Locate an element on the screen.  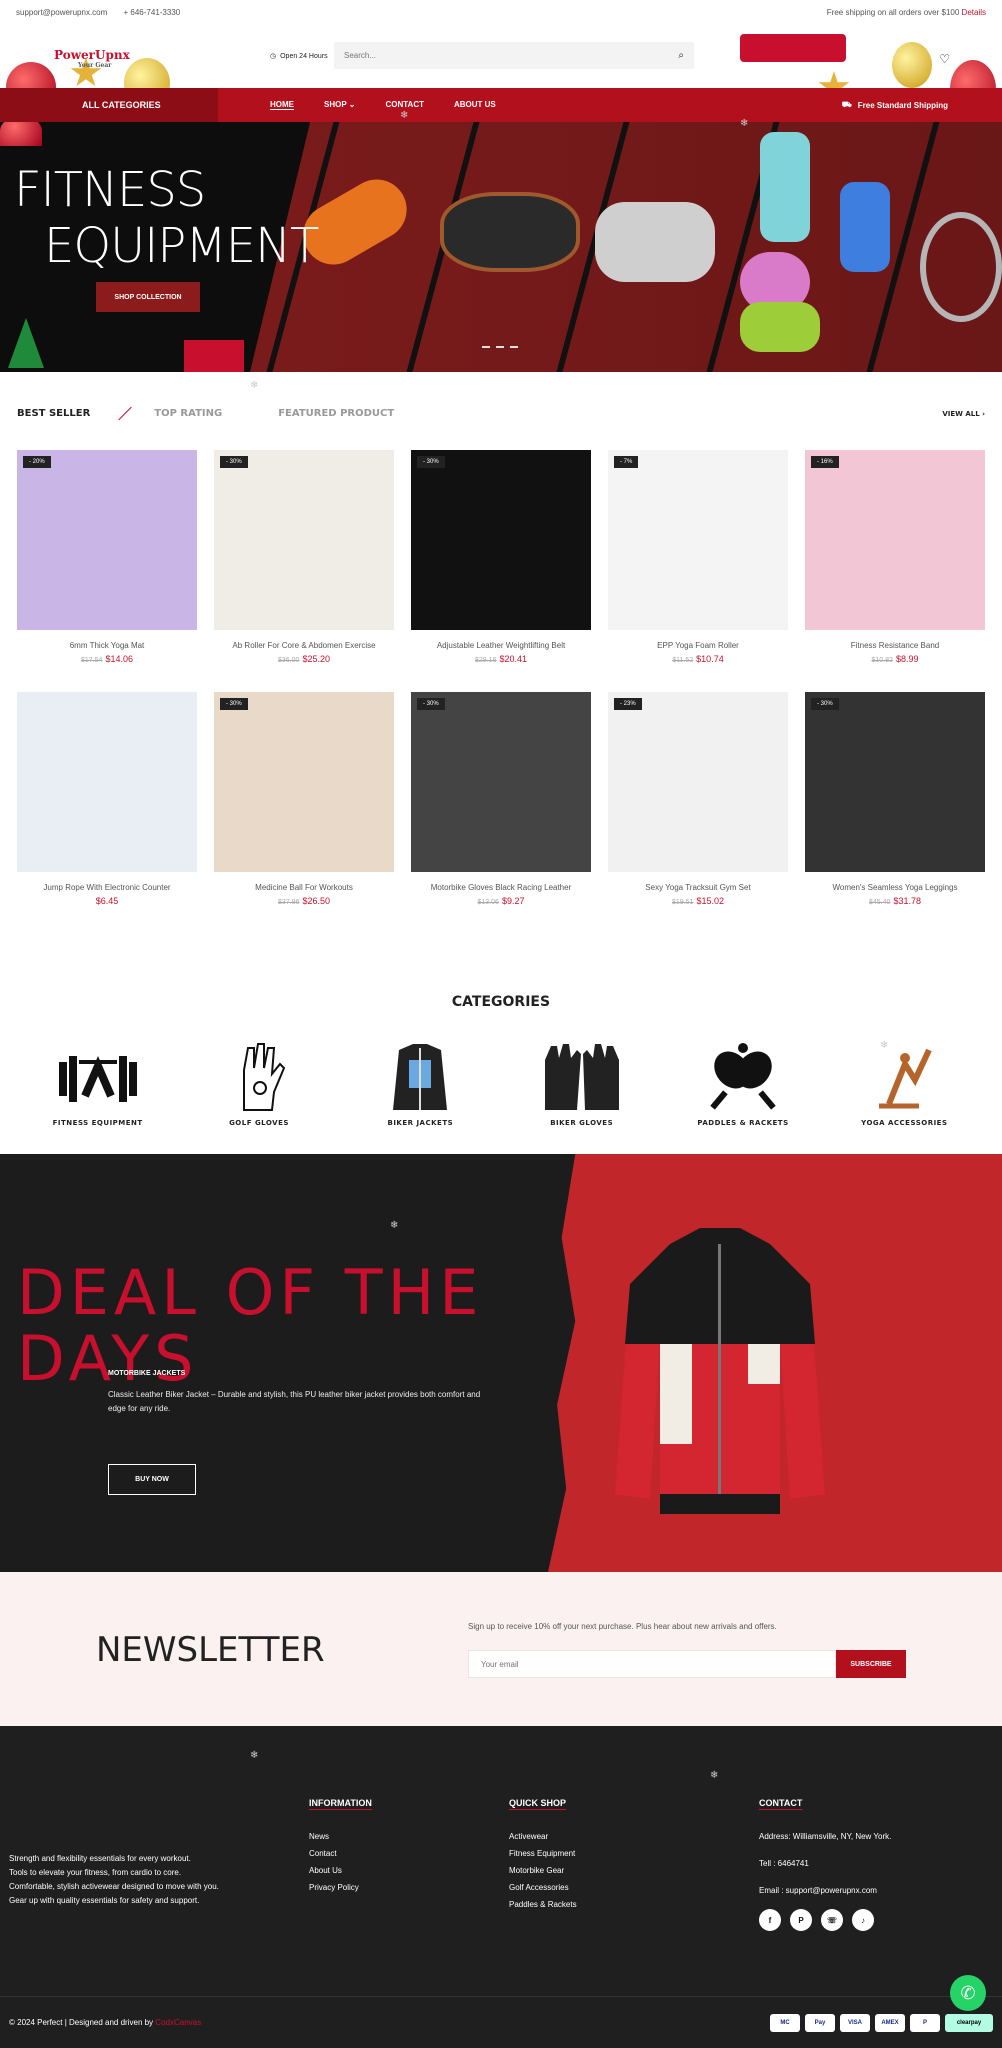
details-link: Details is located at coordinates (974, 12).